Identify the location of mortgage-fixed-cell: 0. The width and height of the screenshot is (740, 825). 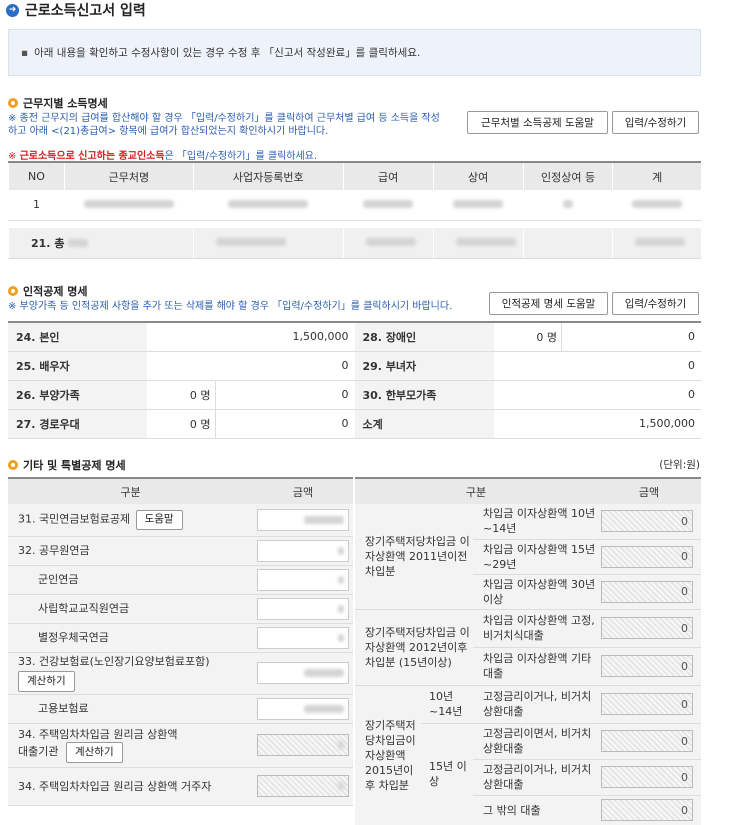
(649, 628).